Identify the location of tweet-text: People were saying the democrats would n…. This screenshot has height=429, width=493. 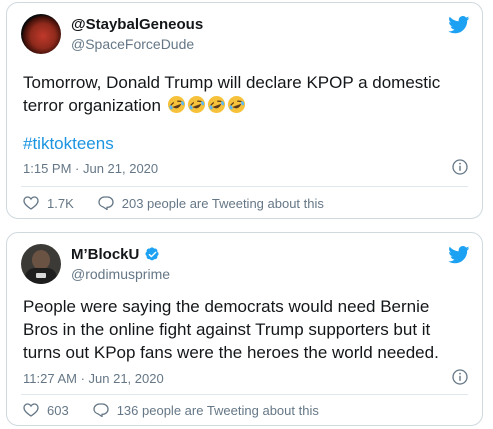
(231, 329).